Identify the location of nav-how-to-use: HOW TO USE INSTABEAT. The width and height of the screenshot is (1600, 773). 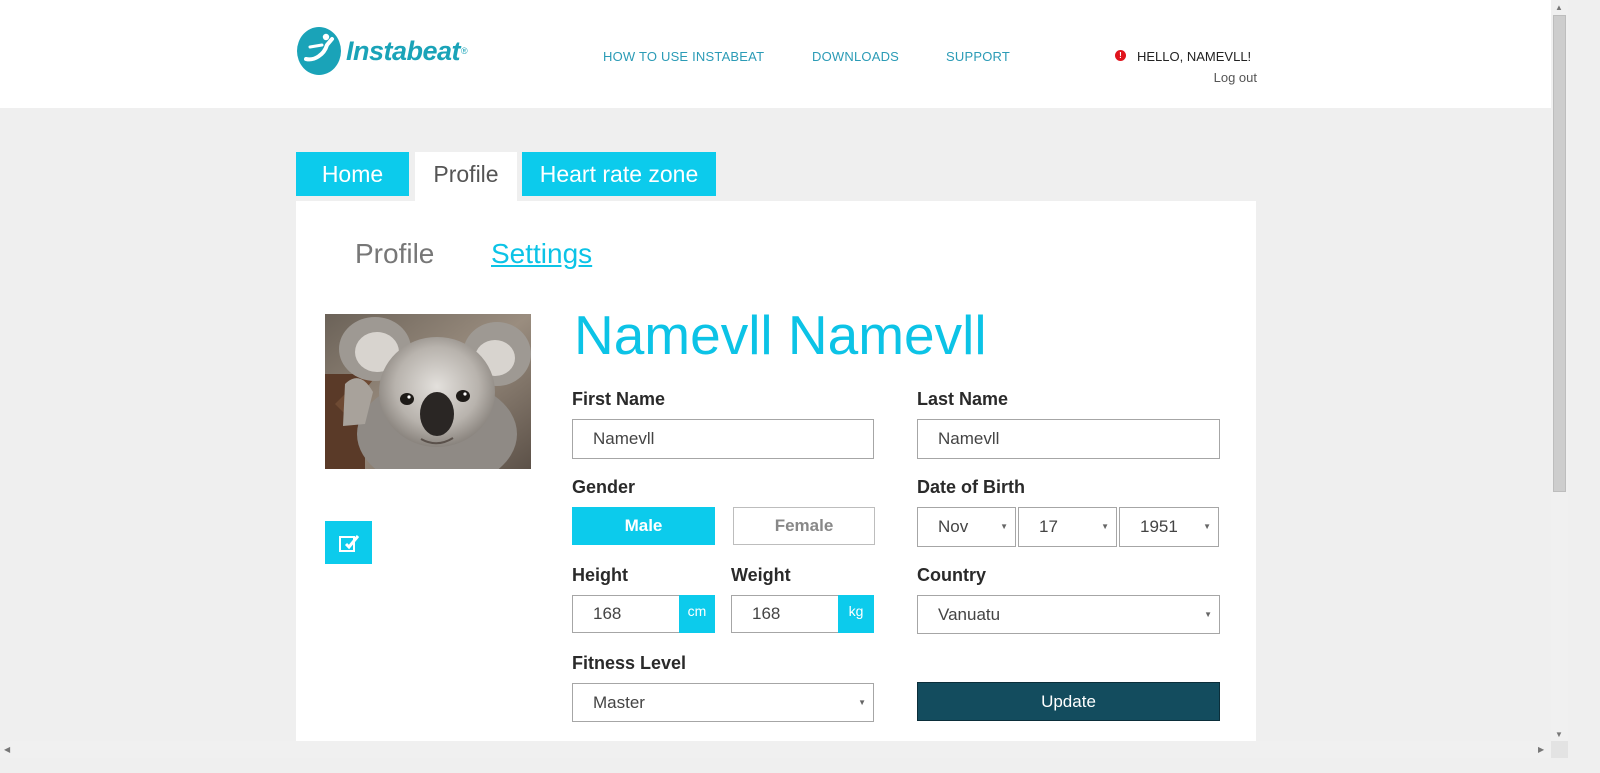
(683, 56).